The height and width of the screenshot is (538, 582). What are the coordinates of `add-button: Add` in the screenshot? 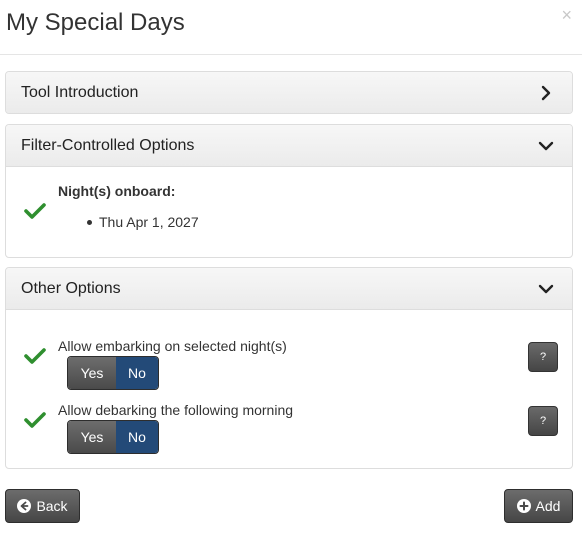 It's located at (538, 506).